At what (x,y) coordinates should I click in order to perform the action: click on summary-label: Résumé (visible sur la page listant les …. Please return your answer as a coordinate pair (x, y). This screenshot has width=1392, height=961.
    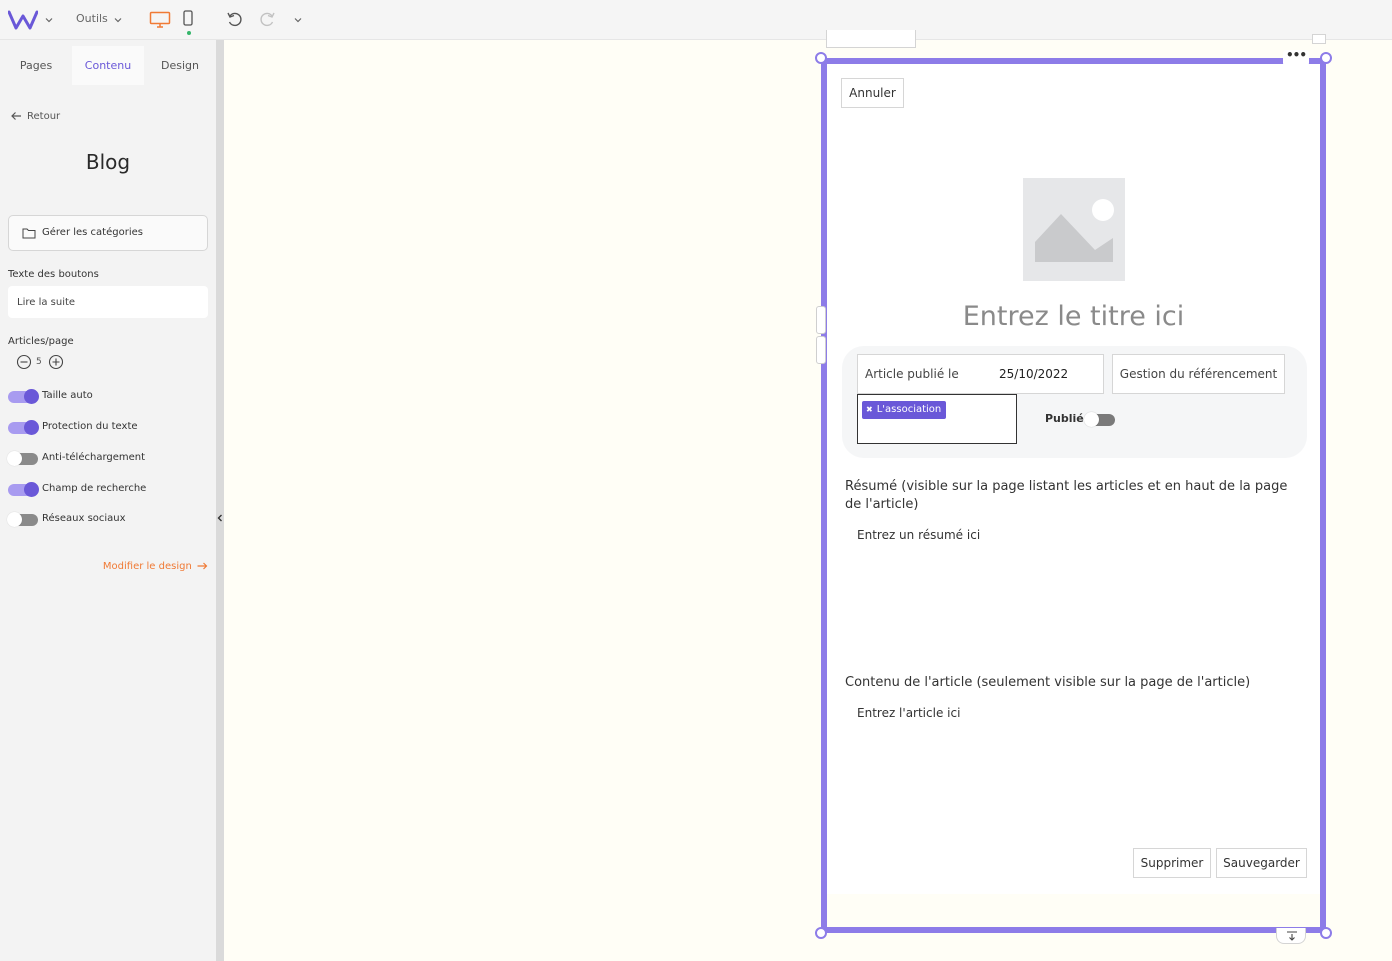
    Looking at the image, I should click on (1066, 495).